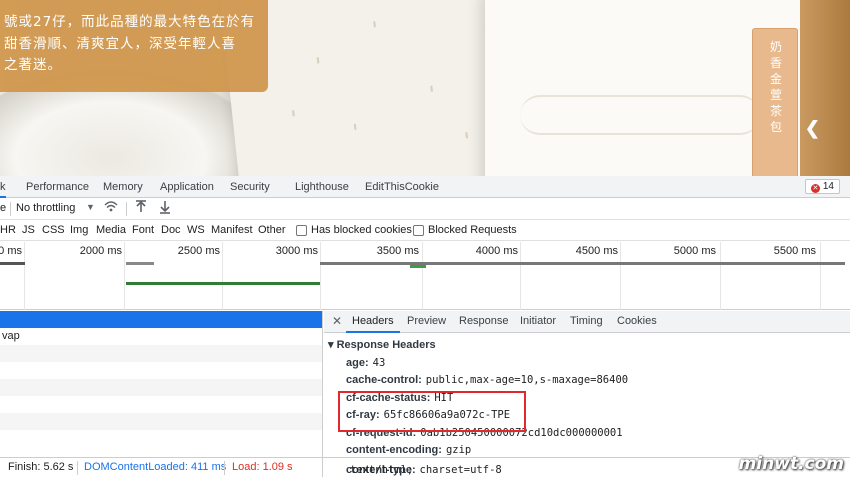 Image resolution: width=850 pixels, height=477 pixels. I want to click on box-ribbon, so click(640, 115).